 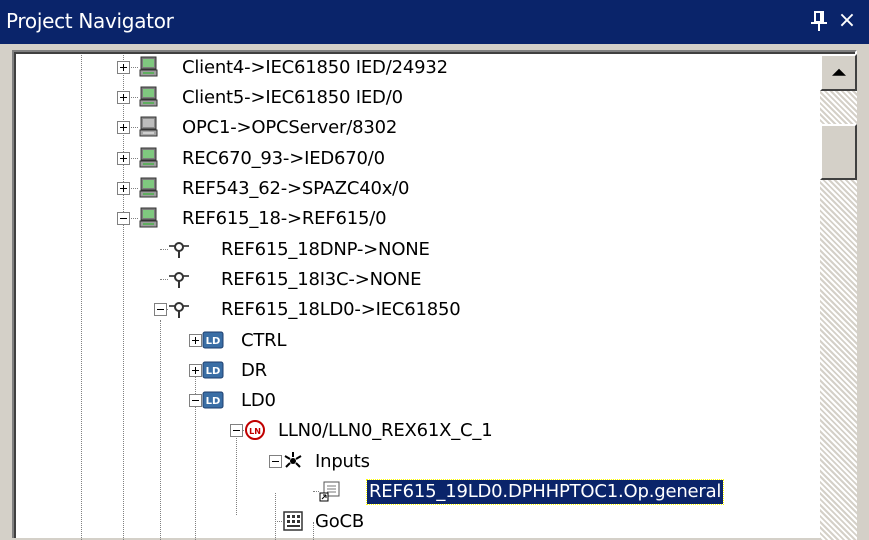 I want to click on input-signal-icon, so click(x=330, y=491).